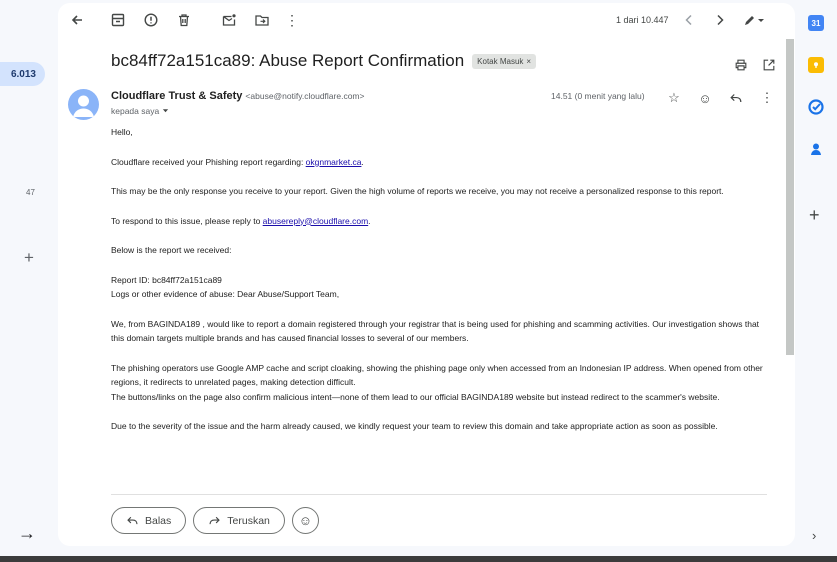  What do you see at coordinates (158, 520) in the screenshot?
I see `reply-label: Balas` at bounding box center [158, 520].